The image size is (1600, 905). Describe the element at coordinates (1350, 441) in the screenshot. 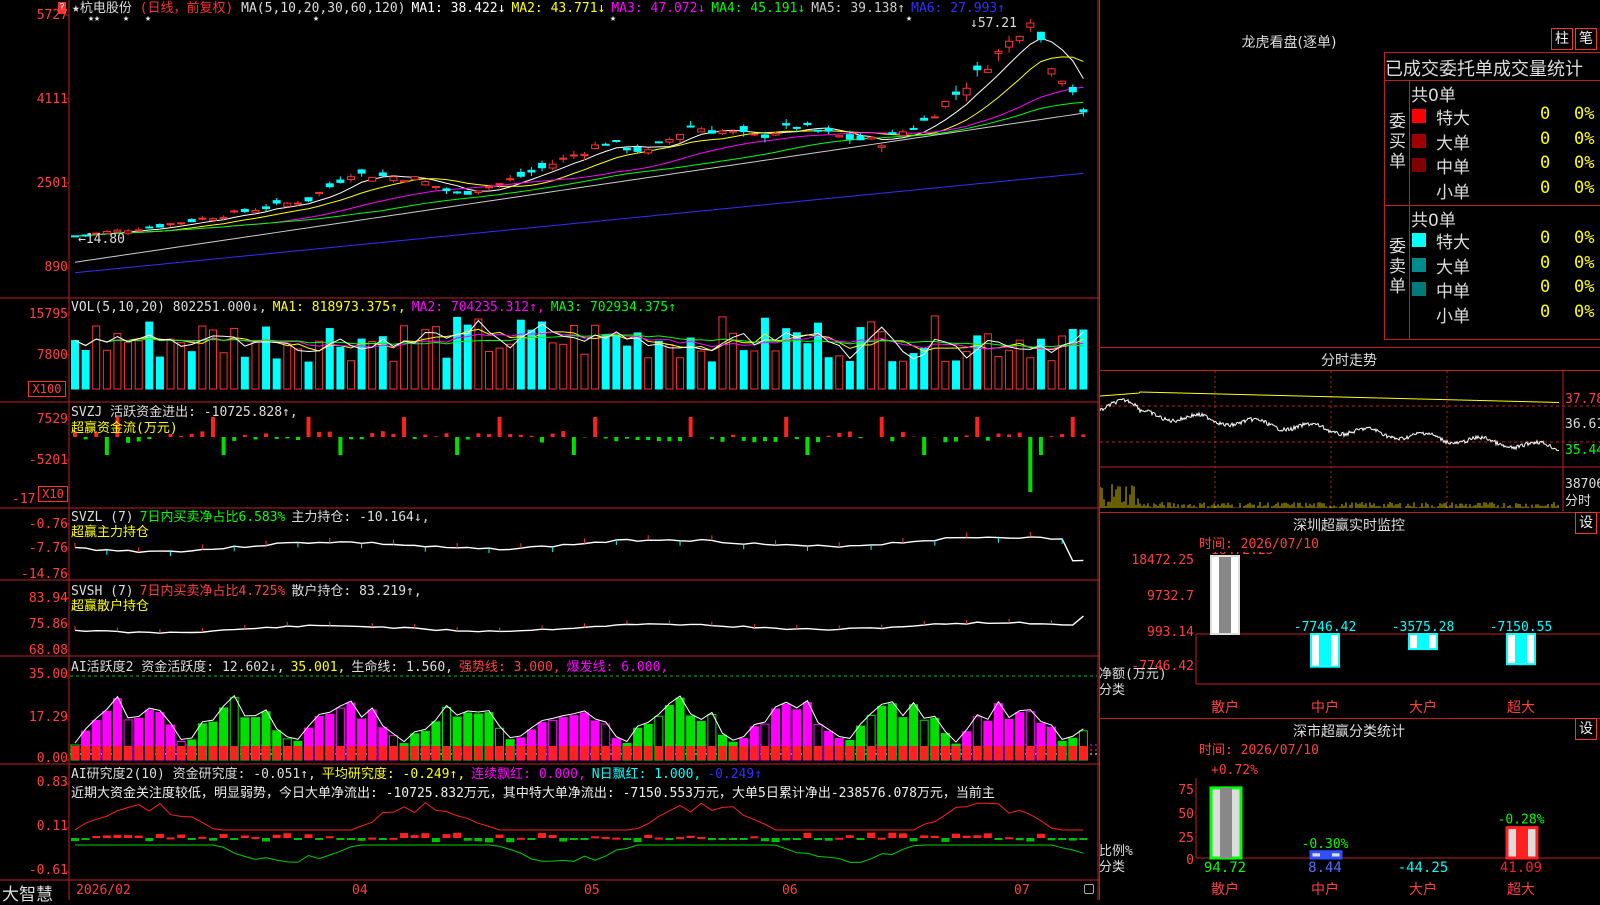

I see `intraday-chart` at that location.